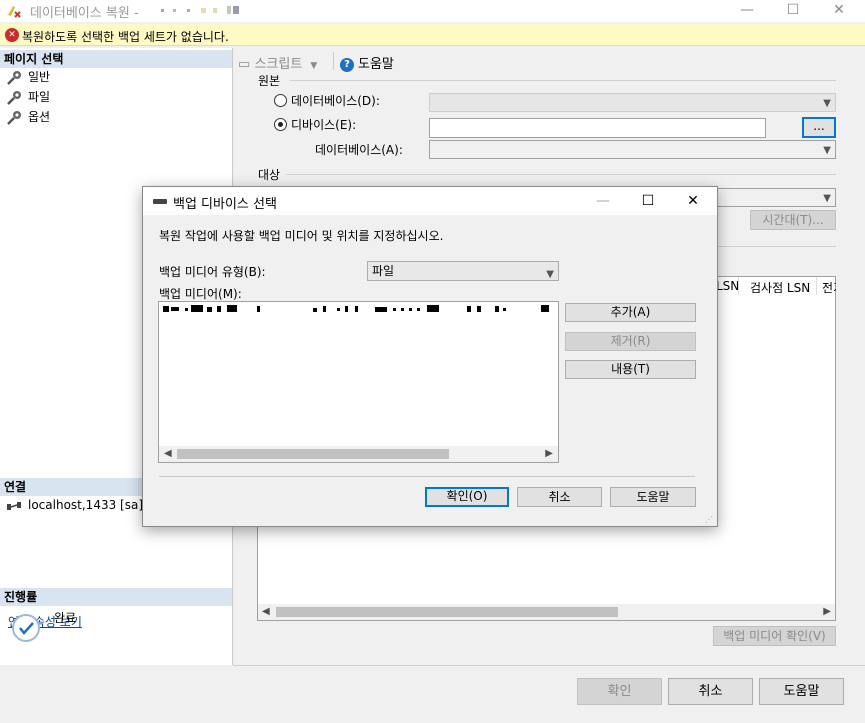  What do you see at coordinates (559, 497) in the screenshot?
I see `dialog-cancel-button: 취소` at bounding box center [559, 497].